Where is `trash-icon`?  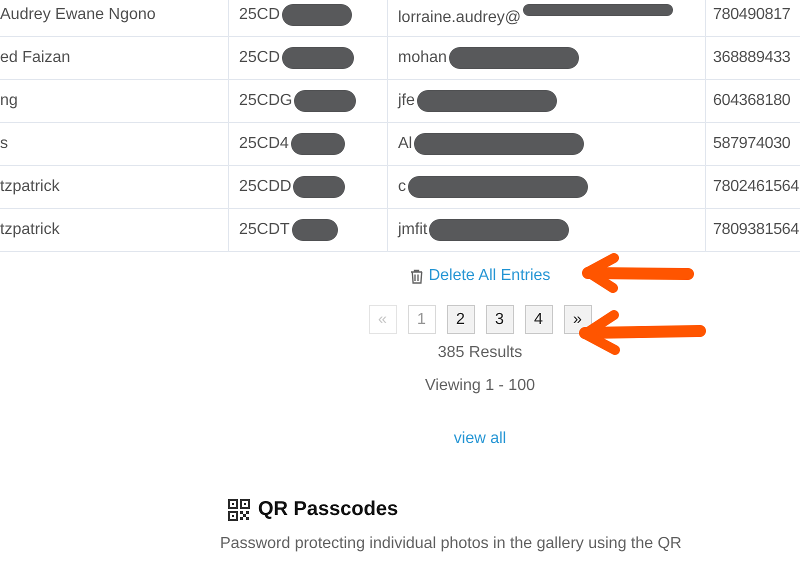 trash-icon is located at coordinates (416, 276).